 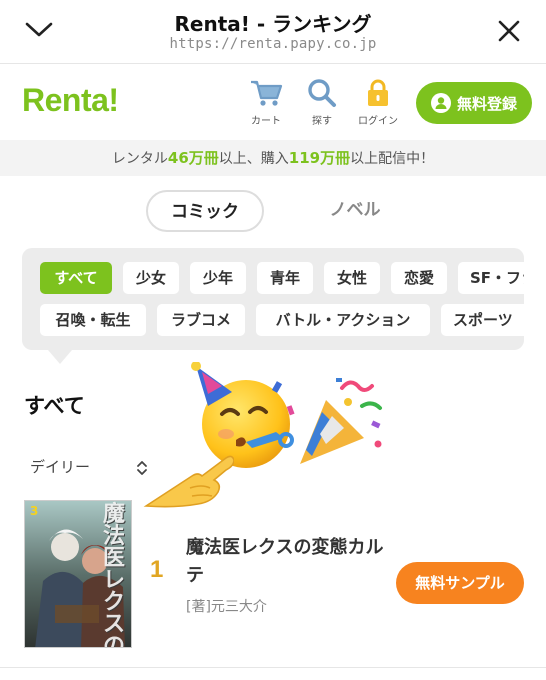 I want to click on browser-title: Renta! - ランキング, so click(x=273, y=24).